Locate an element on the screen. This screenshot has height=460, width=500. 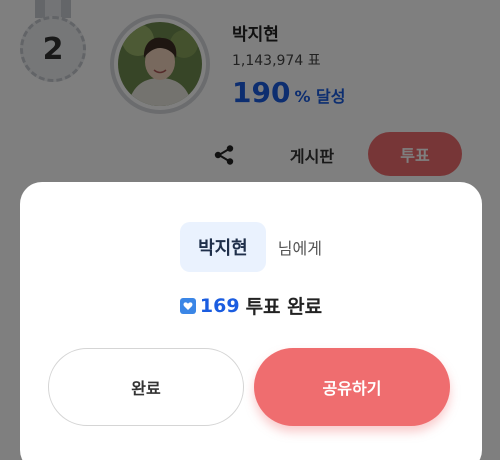
votes-count: 169 is located at coordinates (219, 305).